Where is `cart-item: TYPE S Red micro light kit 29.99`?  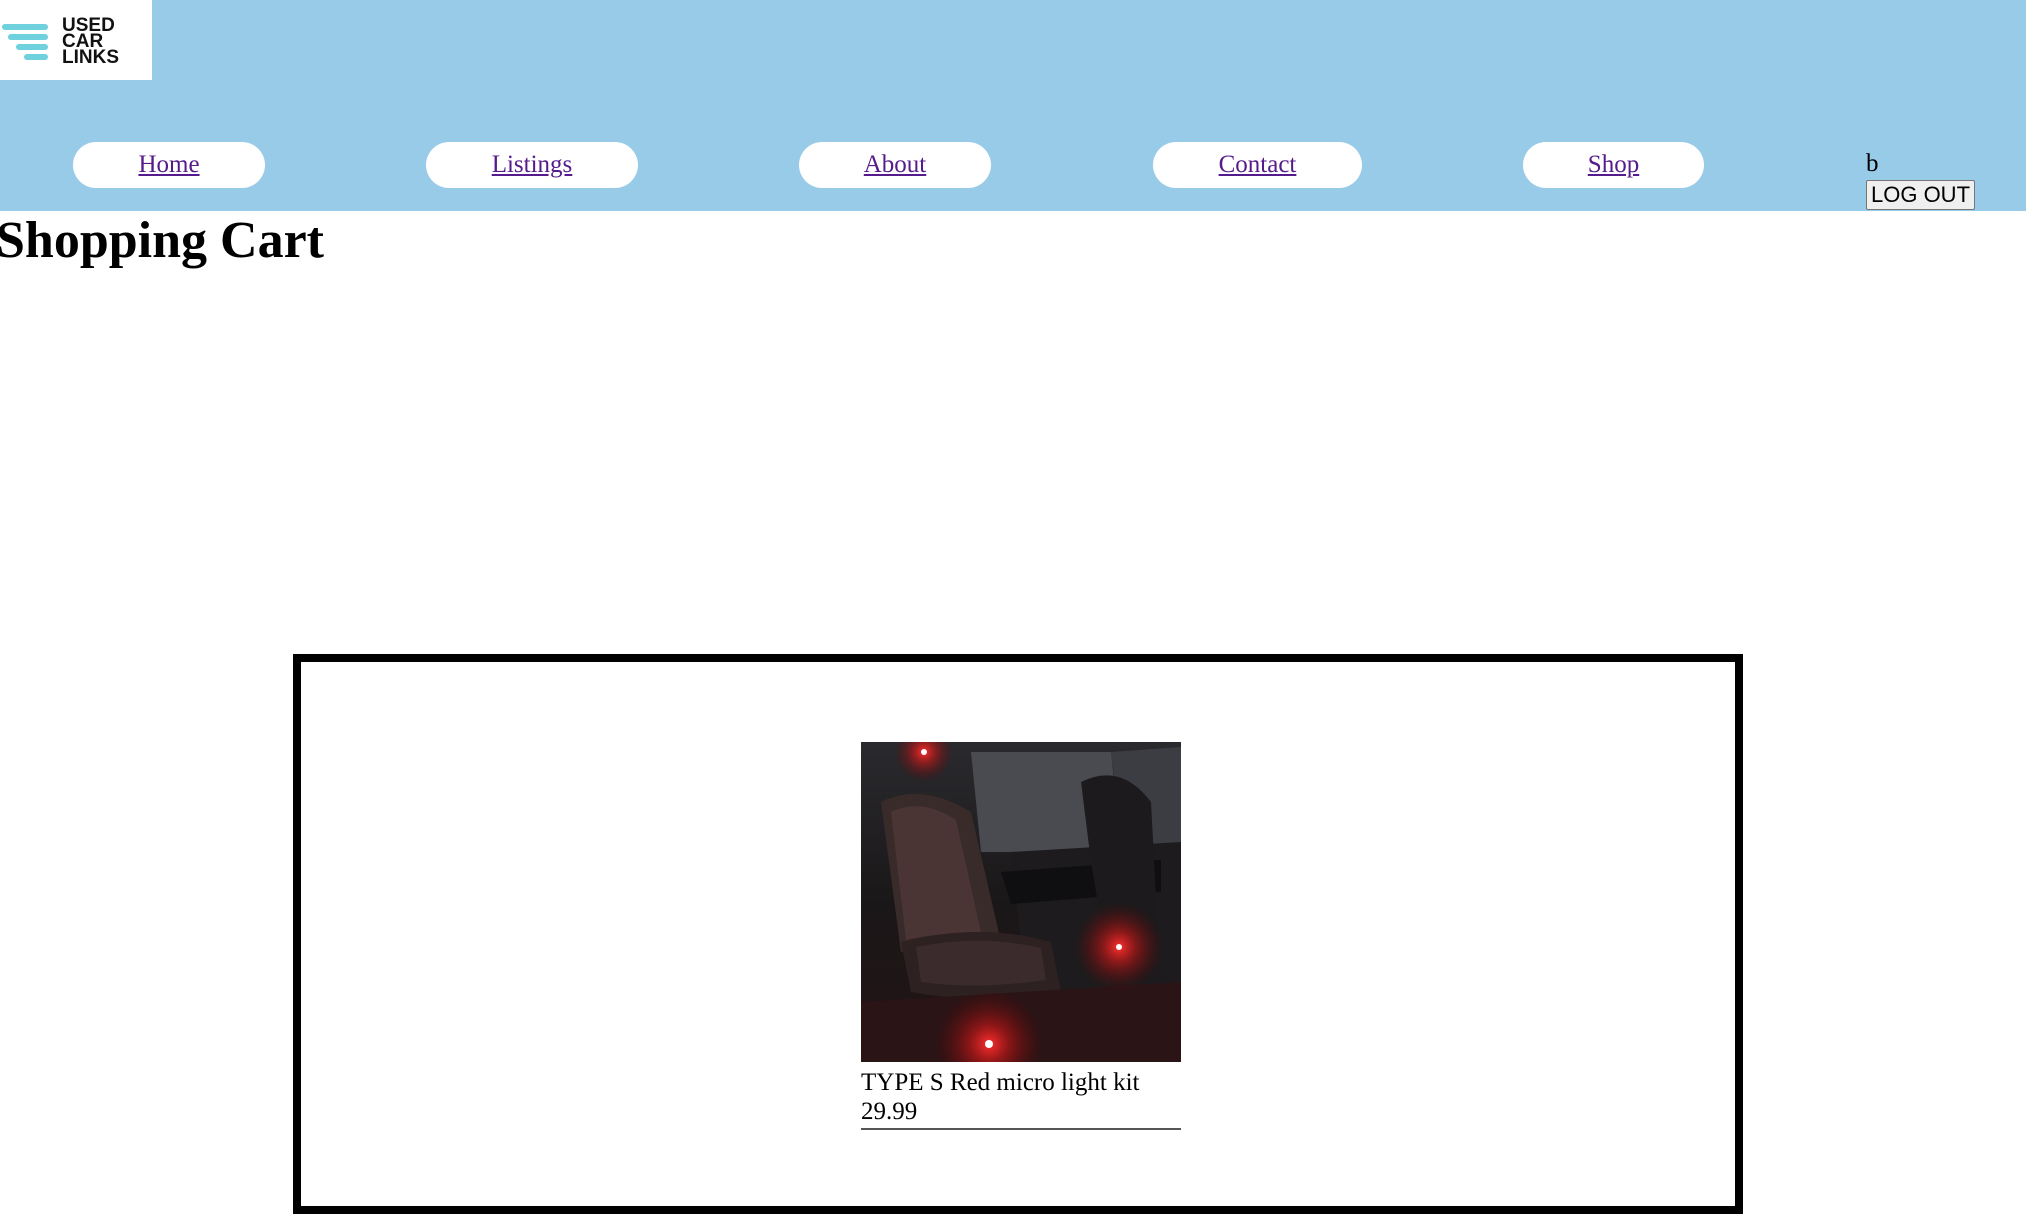
cart-item: TYPE S Red micro light kit 29.99 is located at coordinates (1021, 936).